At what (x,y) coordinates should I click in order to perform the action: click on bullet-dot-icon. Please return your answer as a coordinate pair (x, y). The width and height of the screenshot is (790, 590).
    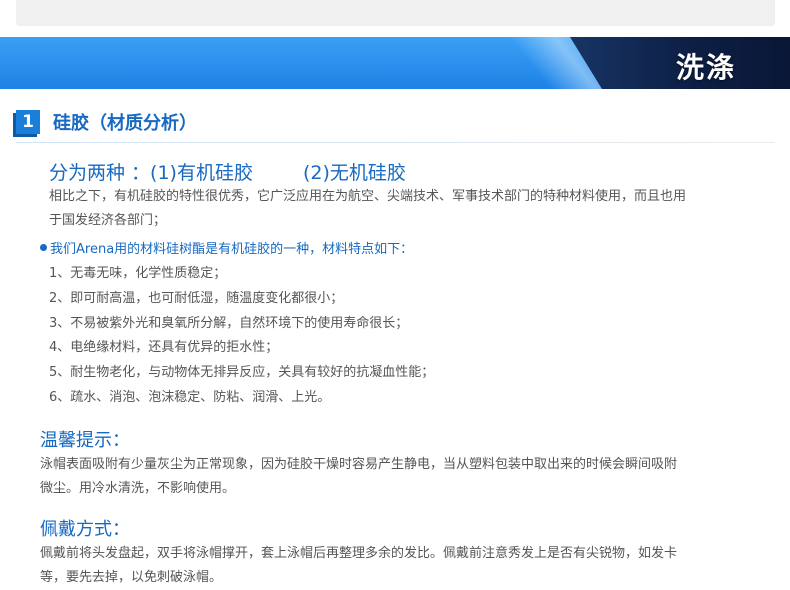
    Looking at the image, I should click on (43, 247).